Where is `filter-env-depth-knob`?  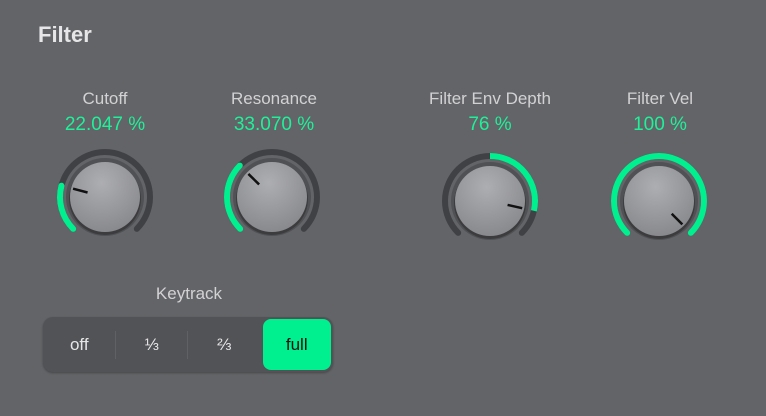 filter-env-depth-knob is located at coordinates (490, 201).